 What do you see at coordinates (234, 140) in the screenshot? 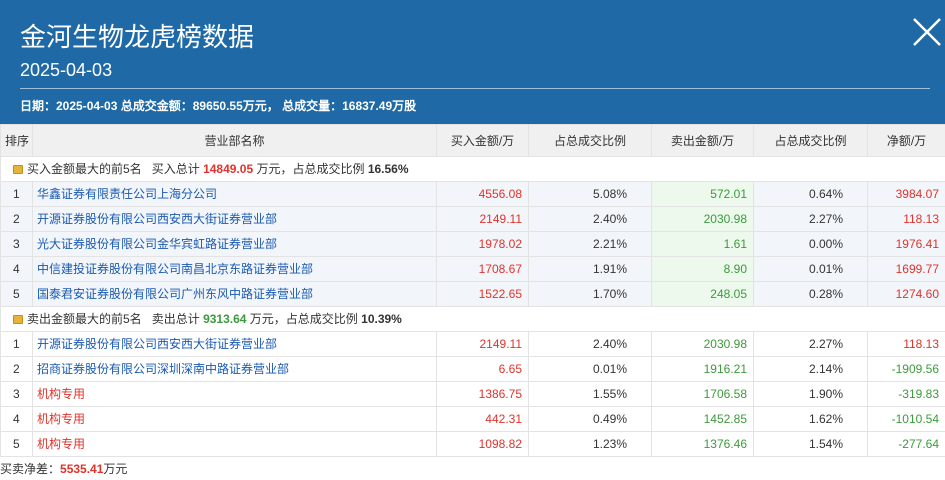
I see `column-header-branch: 营业部名称` at bounding box center [234, 140].